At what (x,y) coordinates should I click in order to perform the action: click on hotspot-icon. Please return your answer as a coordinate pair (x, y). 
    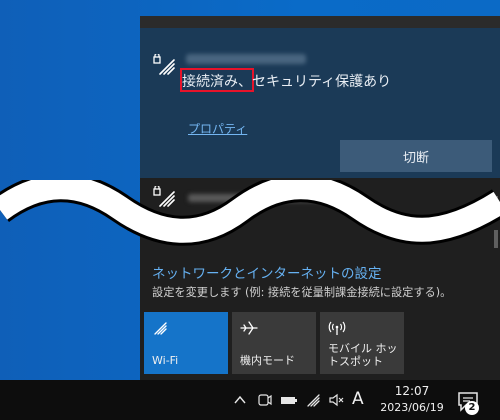
    Looking at the image, I should click on (337, 328).